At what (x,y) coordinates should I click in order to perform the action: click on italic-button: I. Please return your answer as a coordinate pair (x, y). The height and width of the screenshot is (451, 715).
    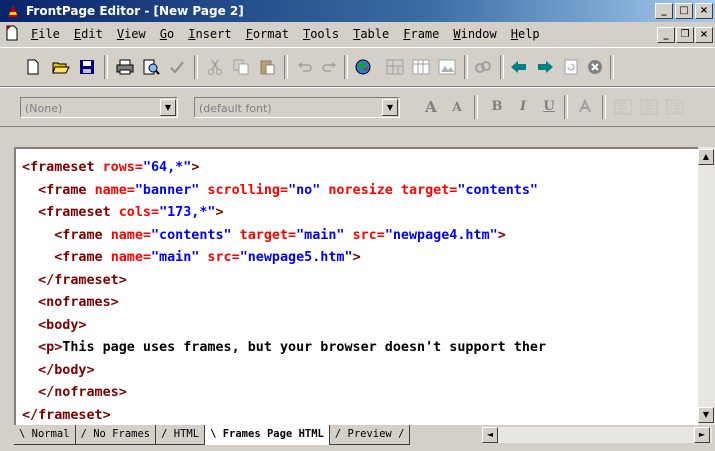
    Looking at the image, I should click on (523, 107).